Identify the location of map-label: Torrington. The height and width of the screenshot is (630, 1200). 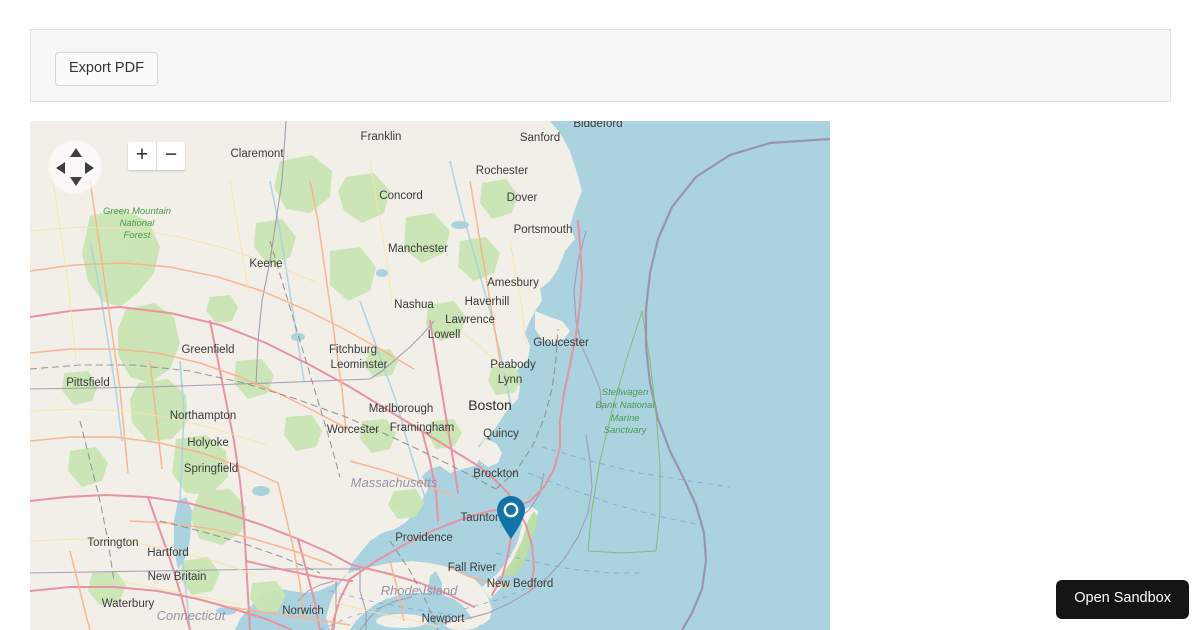
(112, 543).